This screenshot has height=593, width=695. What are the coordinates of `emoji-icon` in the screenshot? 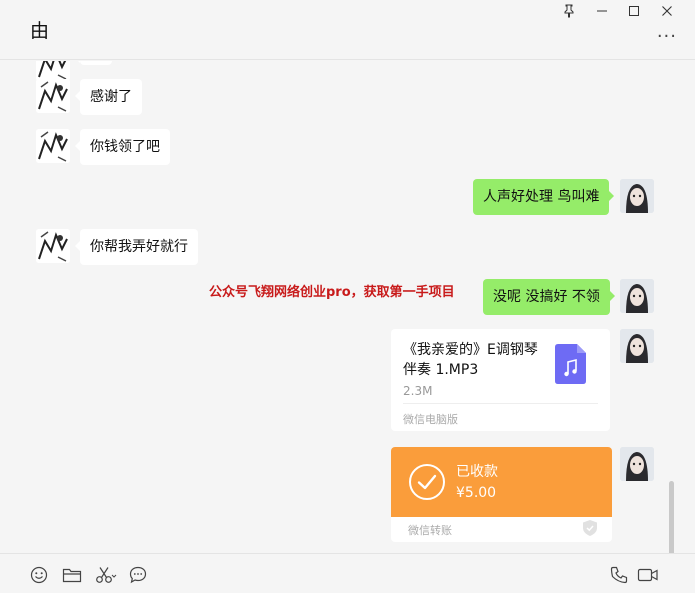 It's located at (41, 575).